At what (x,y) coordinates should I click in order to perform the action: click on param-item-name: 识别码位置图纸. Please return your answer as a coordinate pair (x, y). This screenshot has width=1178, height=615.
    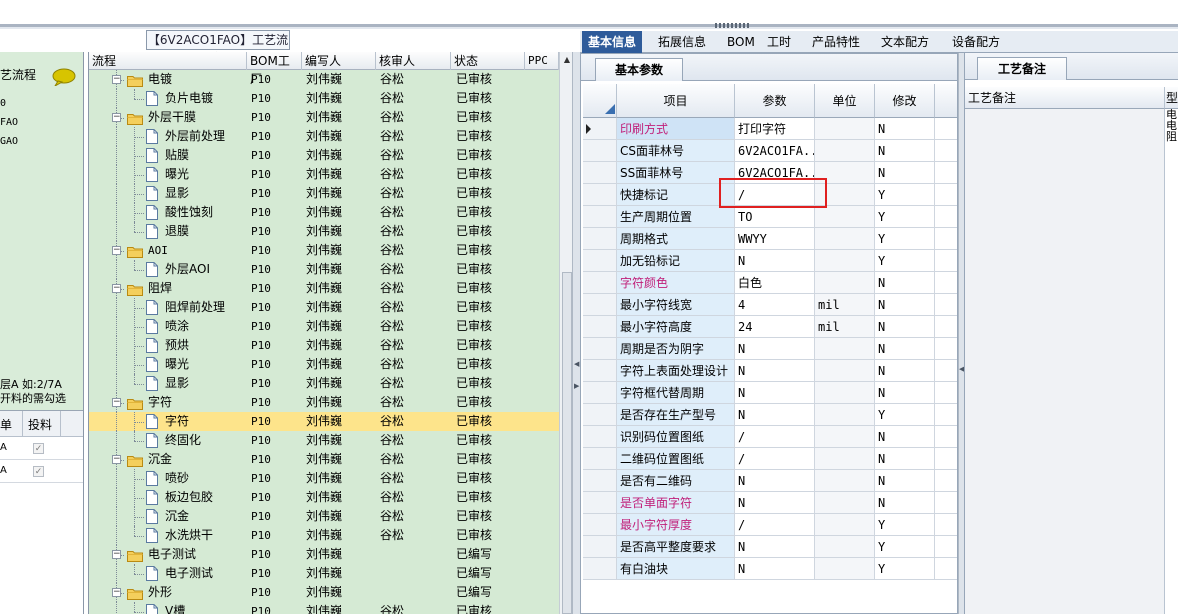
    Looking at the image, I should click on (676, 437).